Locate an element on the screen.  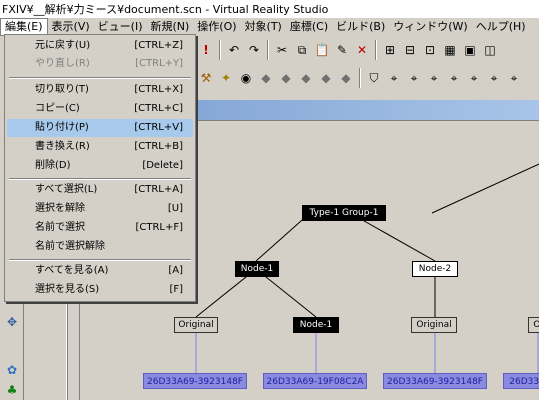
menu-item-paste: 貼り付け(P) [CTRL+V] is located at coordinates (100, 128).